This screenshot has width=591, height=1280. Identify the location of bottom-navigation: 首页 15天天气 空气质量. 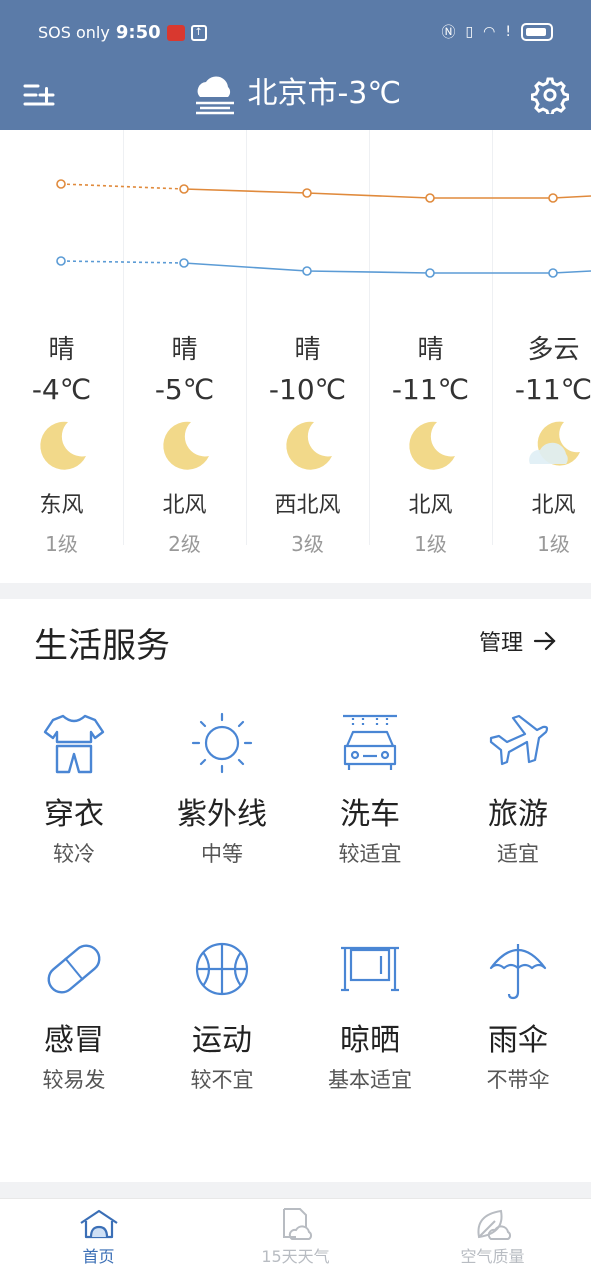
(295, 1239).